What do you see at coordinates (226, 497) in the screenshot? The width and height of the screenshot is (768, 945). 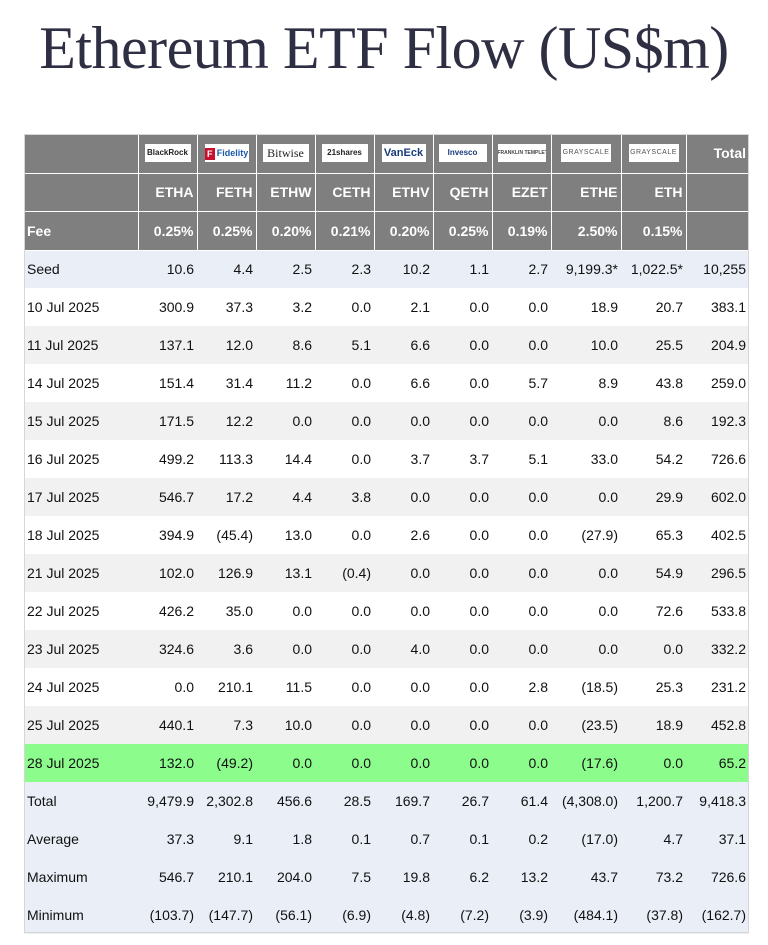 I see `flow-cell: 17.2` at bounding box center [226, 497].